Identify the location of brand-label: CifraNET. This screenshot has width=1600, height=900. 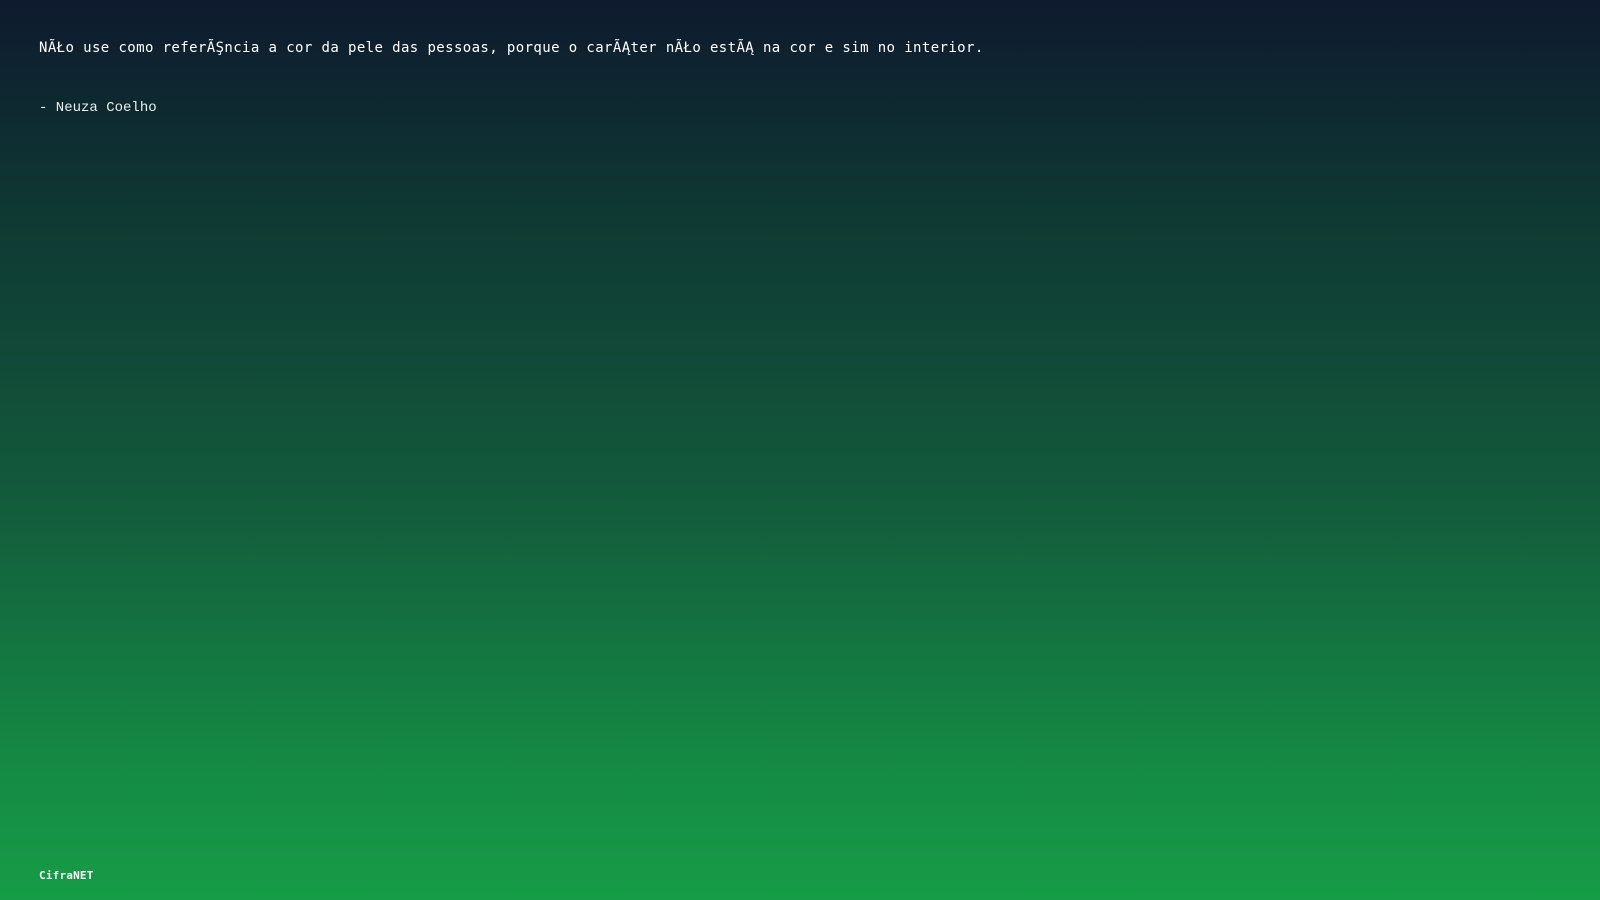
(66, 875).